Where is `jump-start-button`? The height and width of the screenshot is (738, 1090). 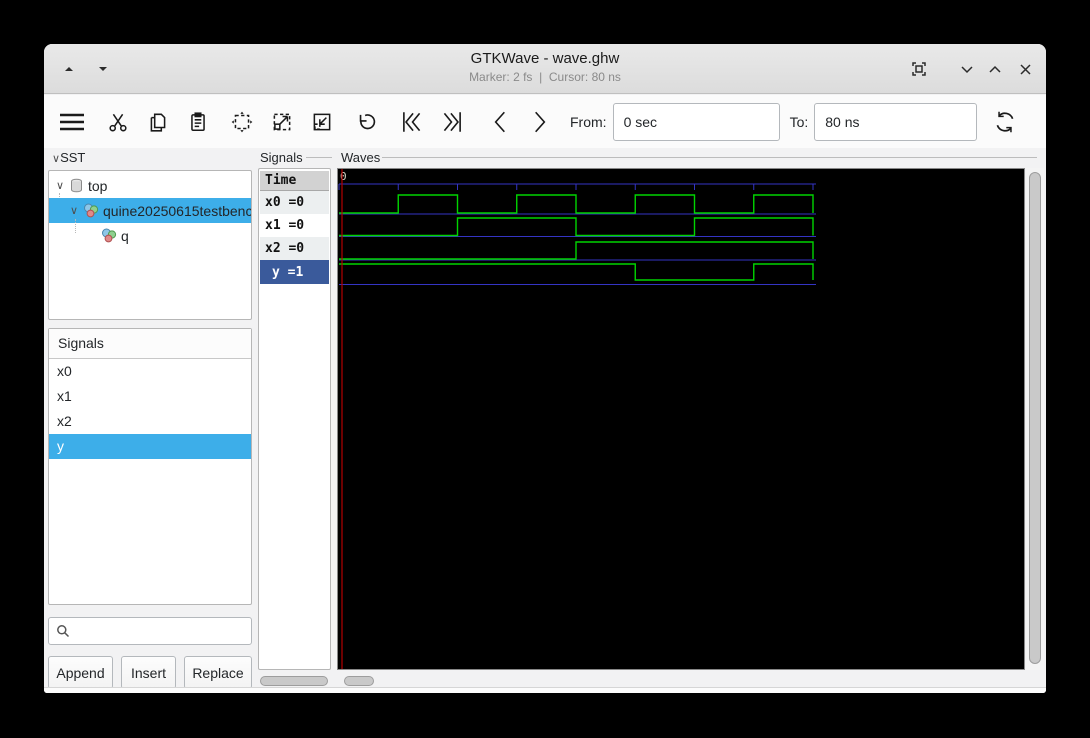
jump-start-button is located at coordinates (412, 122).